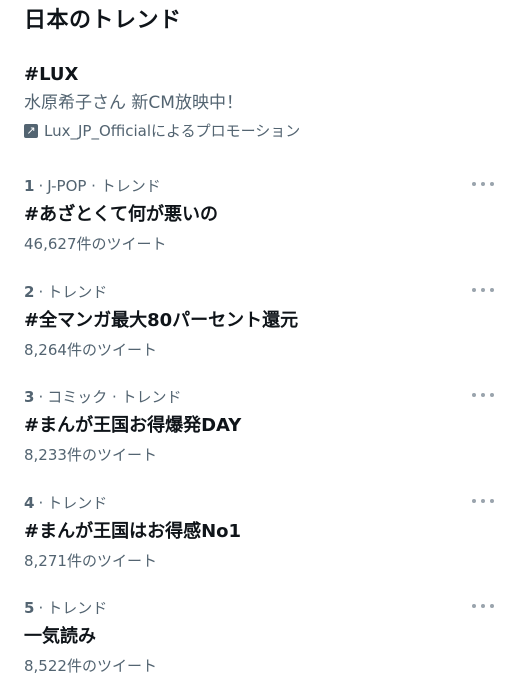 The image size is (509, 680). What do you see at coordinates (95, 244) in the screenshot?
I see `trend-tweet-count: 46,627件のツイート` at bounding box center [95, 244].